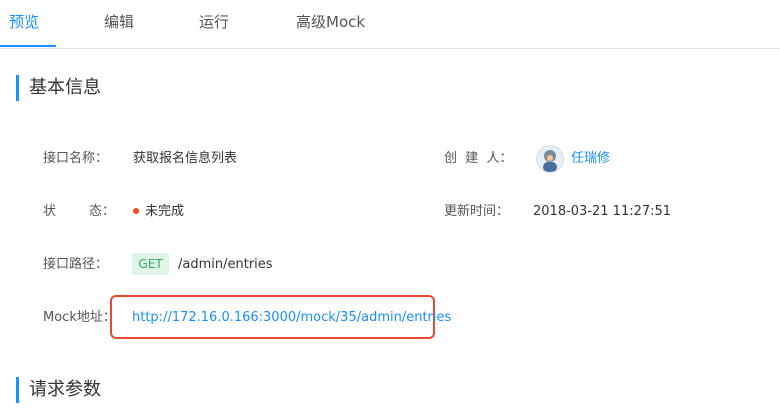 Image resolution: width=780 pixels, height=417 pixels. Describe the element at coordinates (330, 22) in the screenshot. I see `tab-advanced-mock: 高级Mock` at that location.